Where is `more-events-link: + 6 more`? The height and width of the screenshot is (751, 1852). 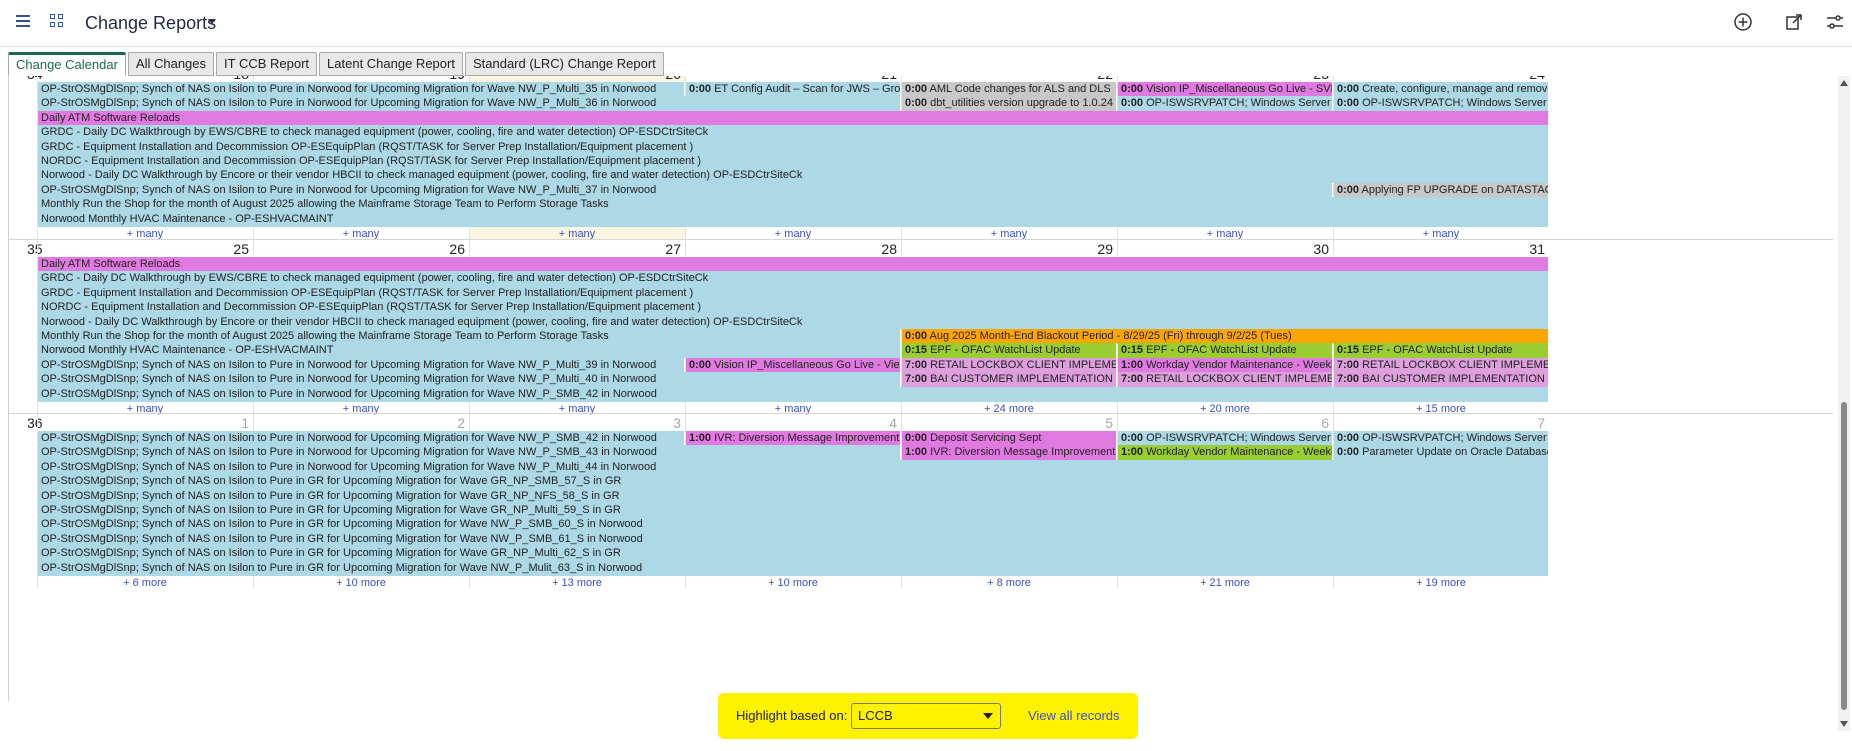
more-events-link: + 6 more is located at coordinates (145, 583).